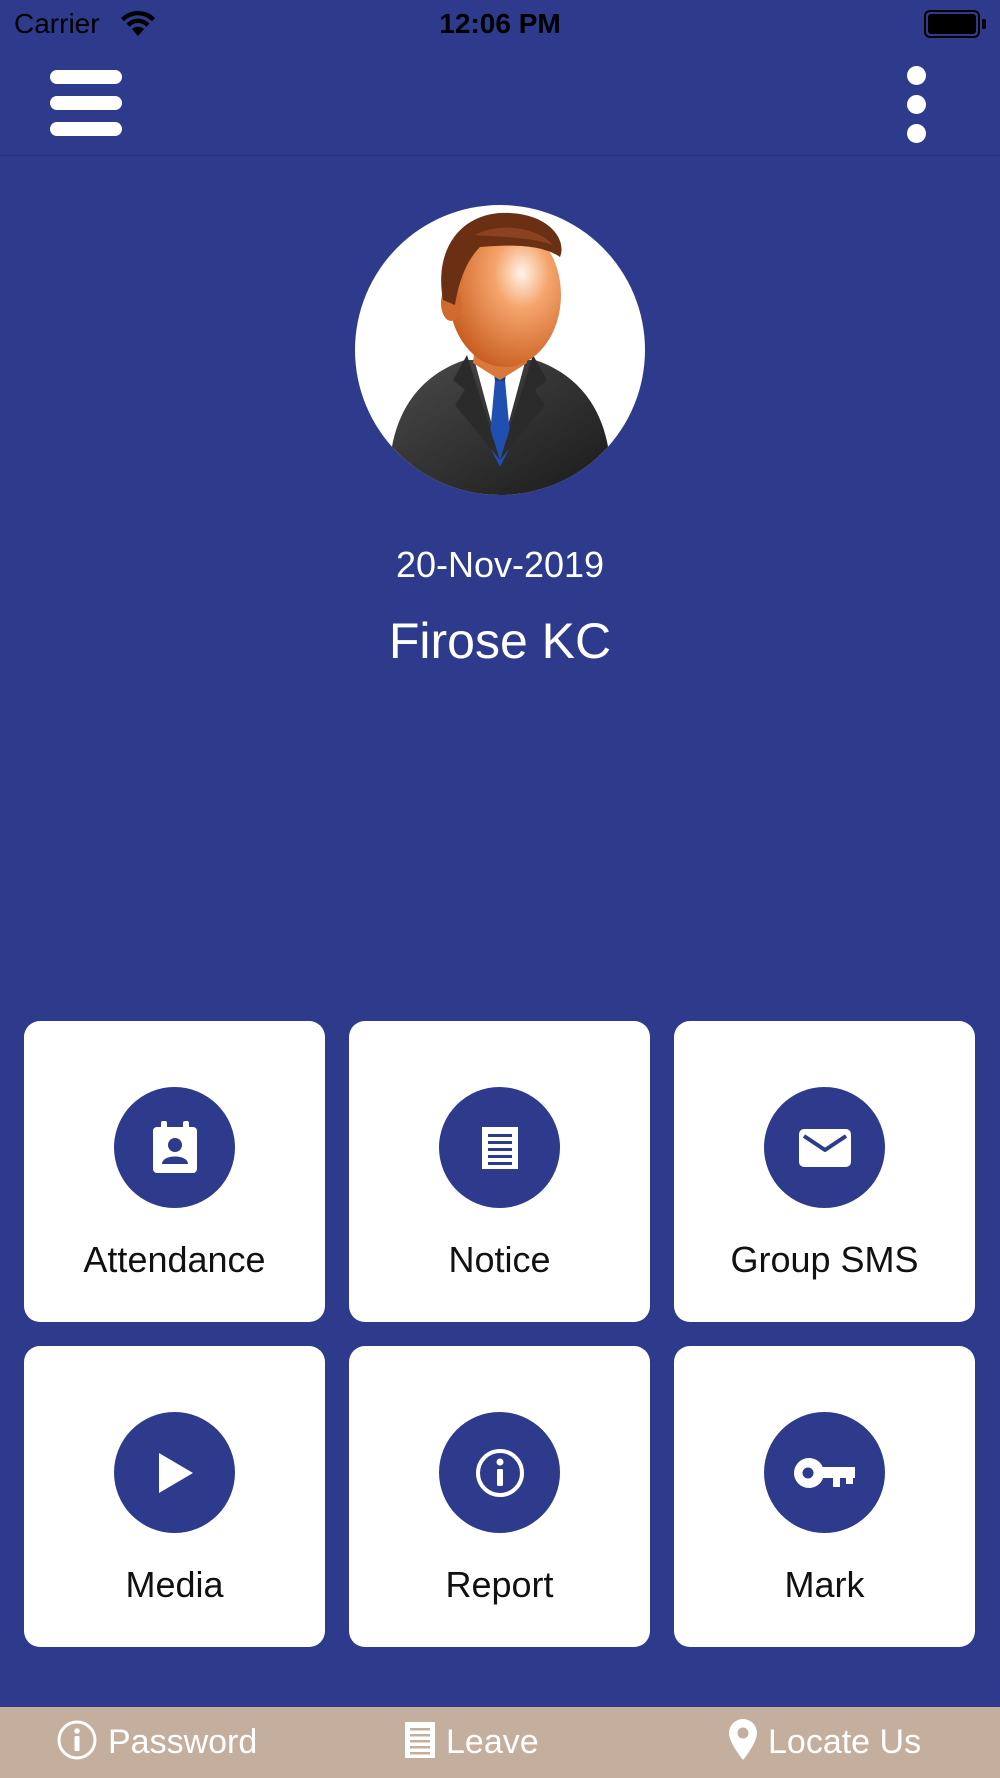 The height and width of the screenshot is (1778, 1000). I want to click on attendance-contact-icon, so click(174, 1147).